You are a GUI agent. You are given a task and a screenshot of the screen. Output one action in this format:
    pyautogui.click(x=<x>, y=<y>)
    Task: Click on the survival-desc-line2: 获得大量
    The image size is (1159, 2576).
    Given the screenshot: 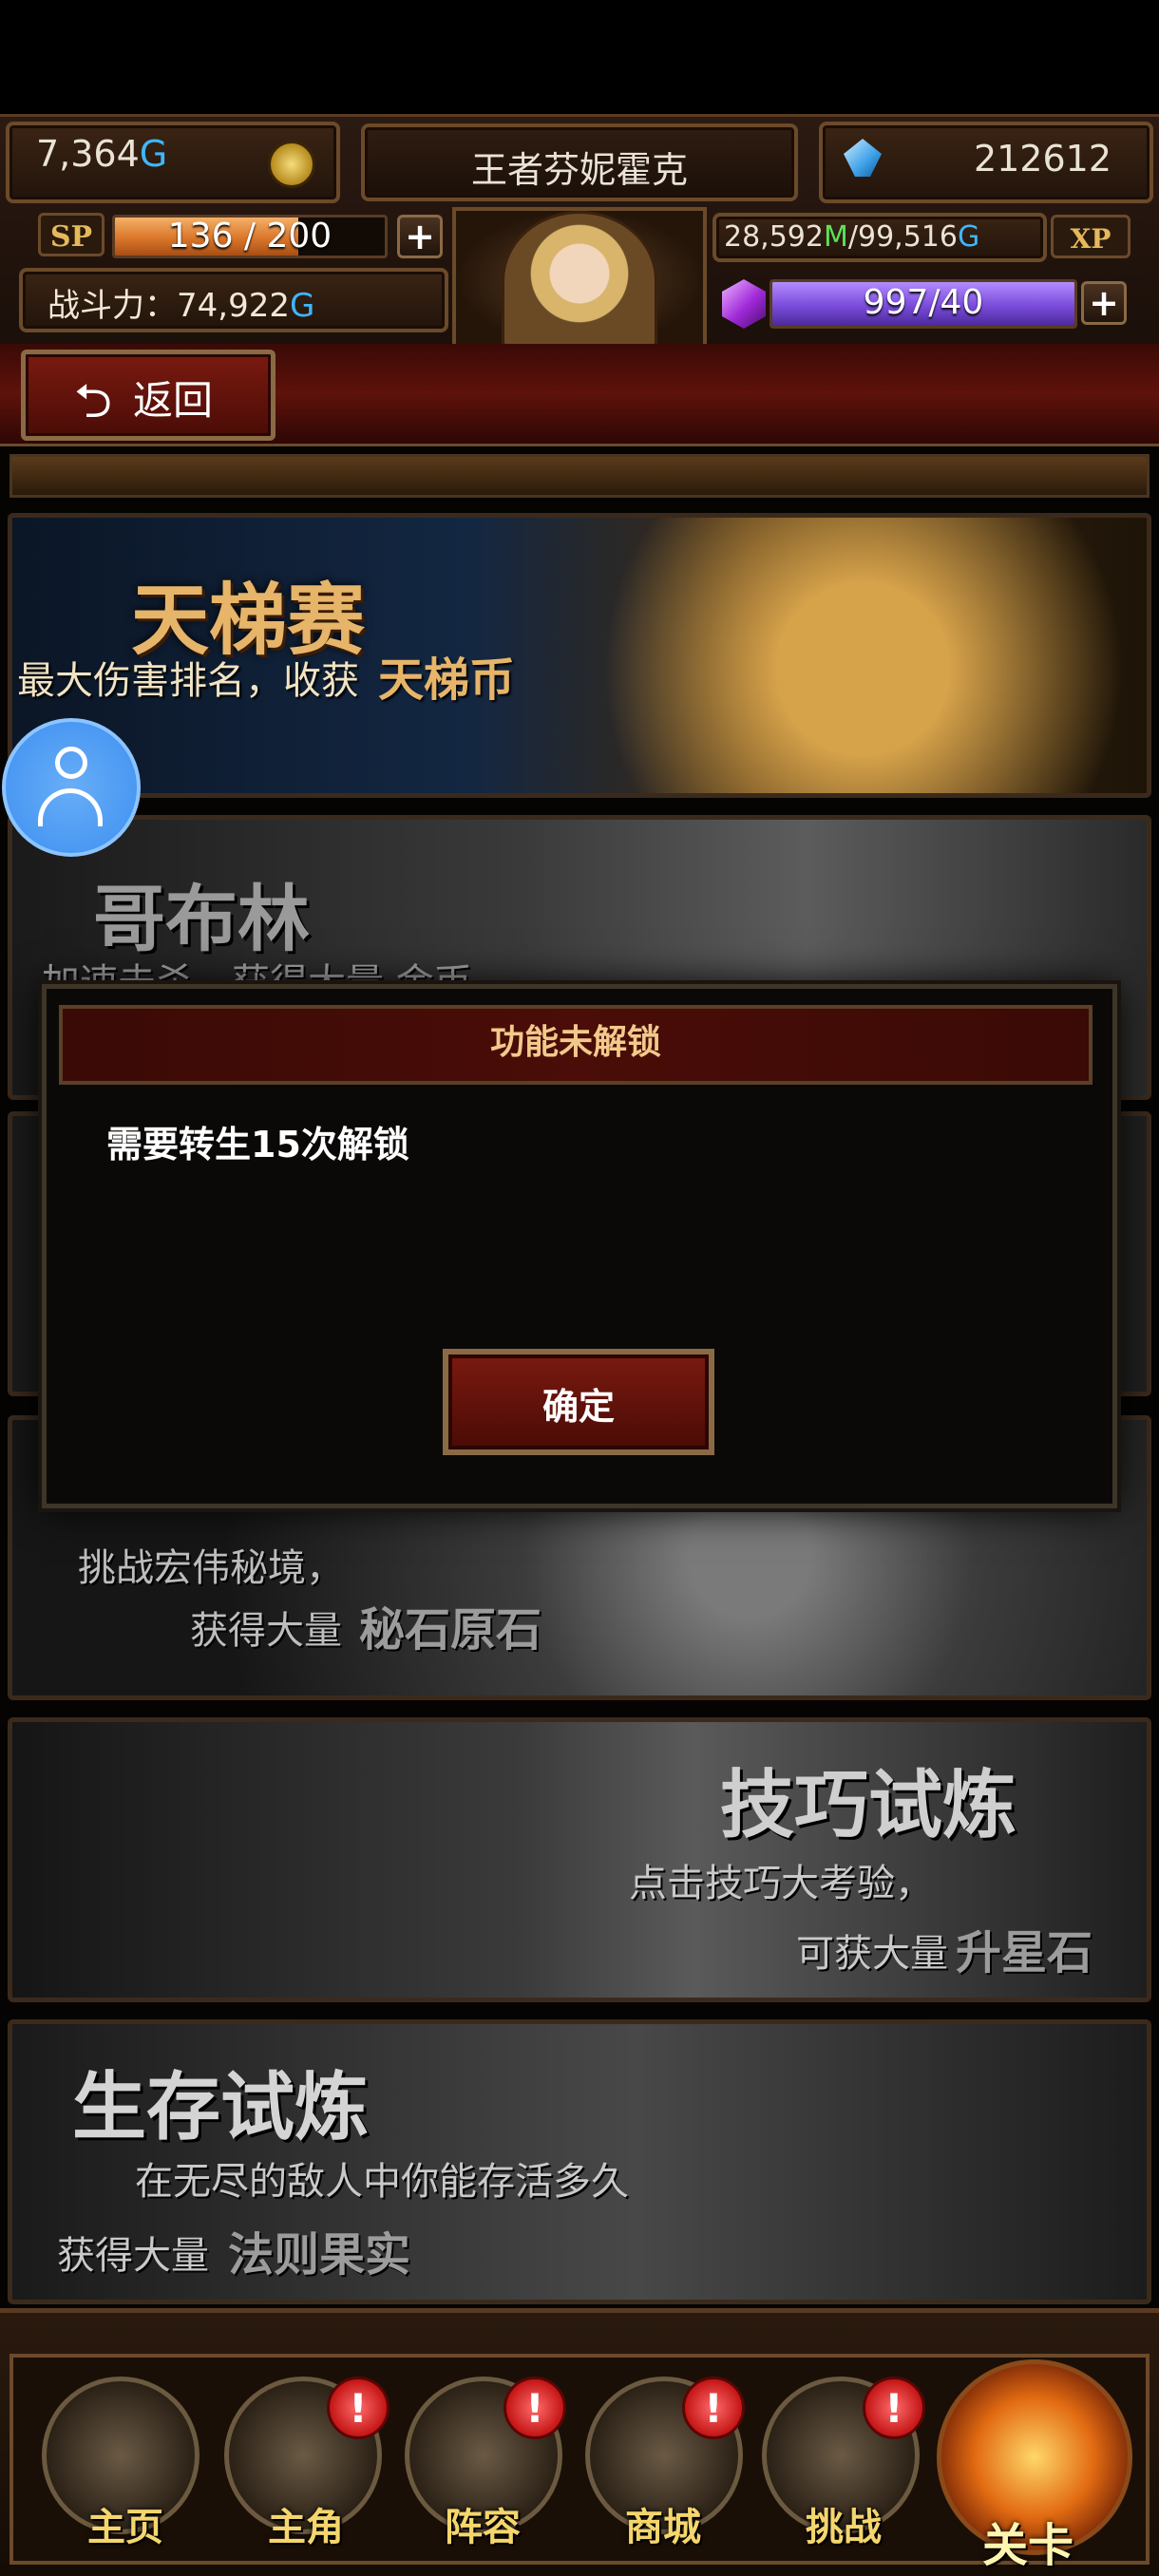 What is the action you would take?
    pyautogui.click(x=133, y=2256)
    